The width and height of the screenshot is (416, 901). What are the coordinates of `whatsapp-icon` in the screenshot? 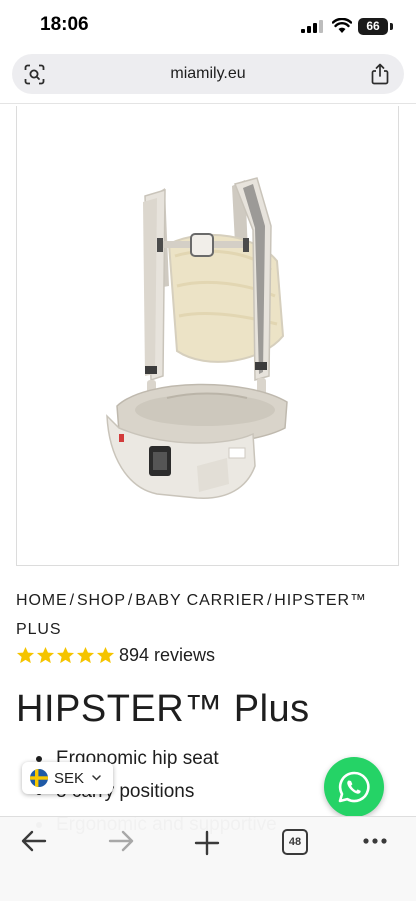 It's located at (354, 787).